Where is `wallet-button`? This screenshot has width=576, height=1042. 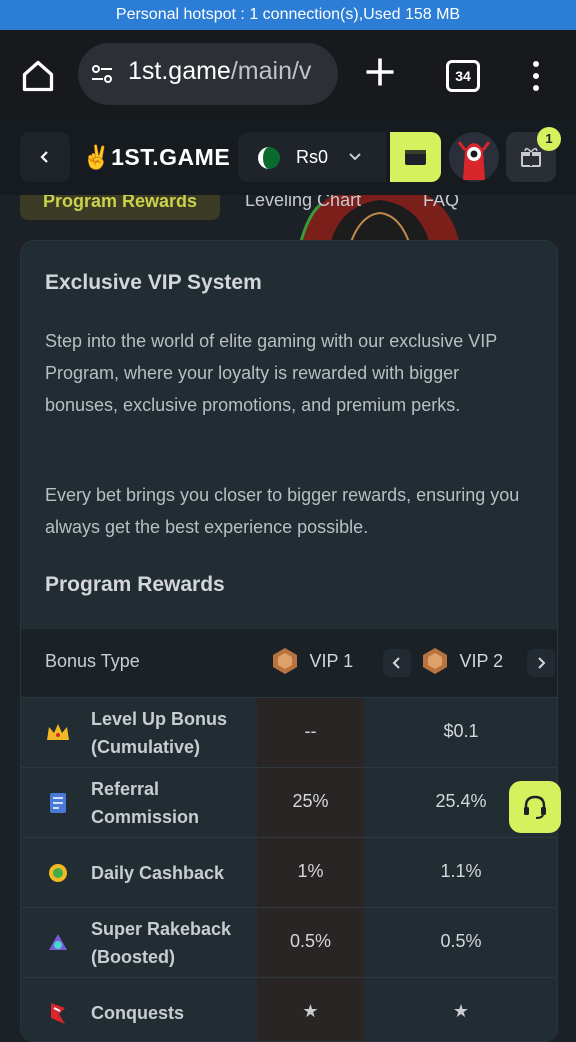
wallet-button is located at coordinates (415, 157).